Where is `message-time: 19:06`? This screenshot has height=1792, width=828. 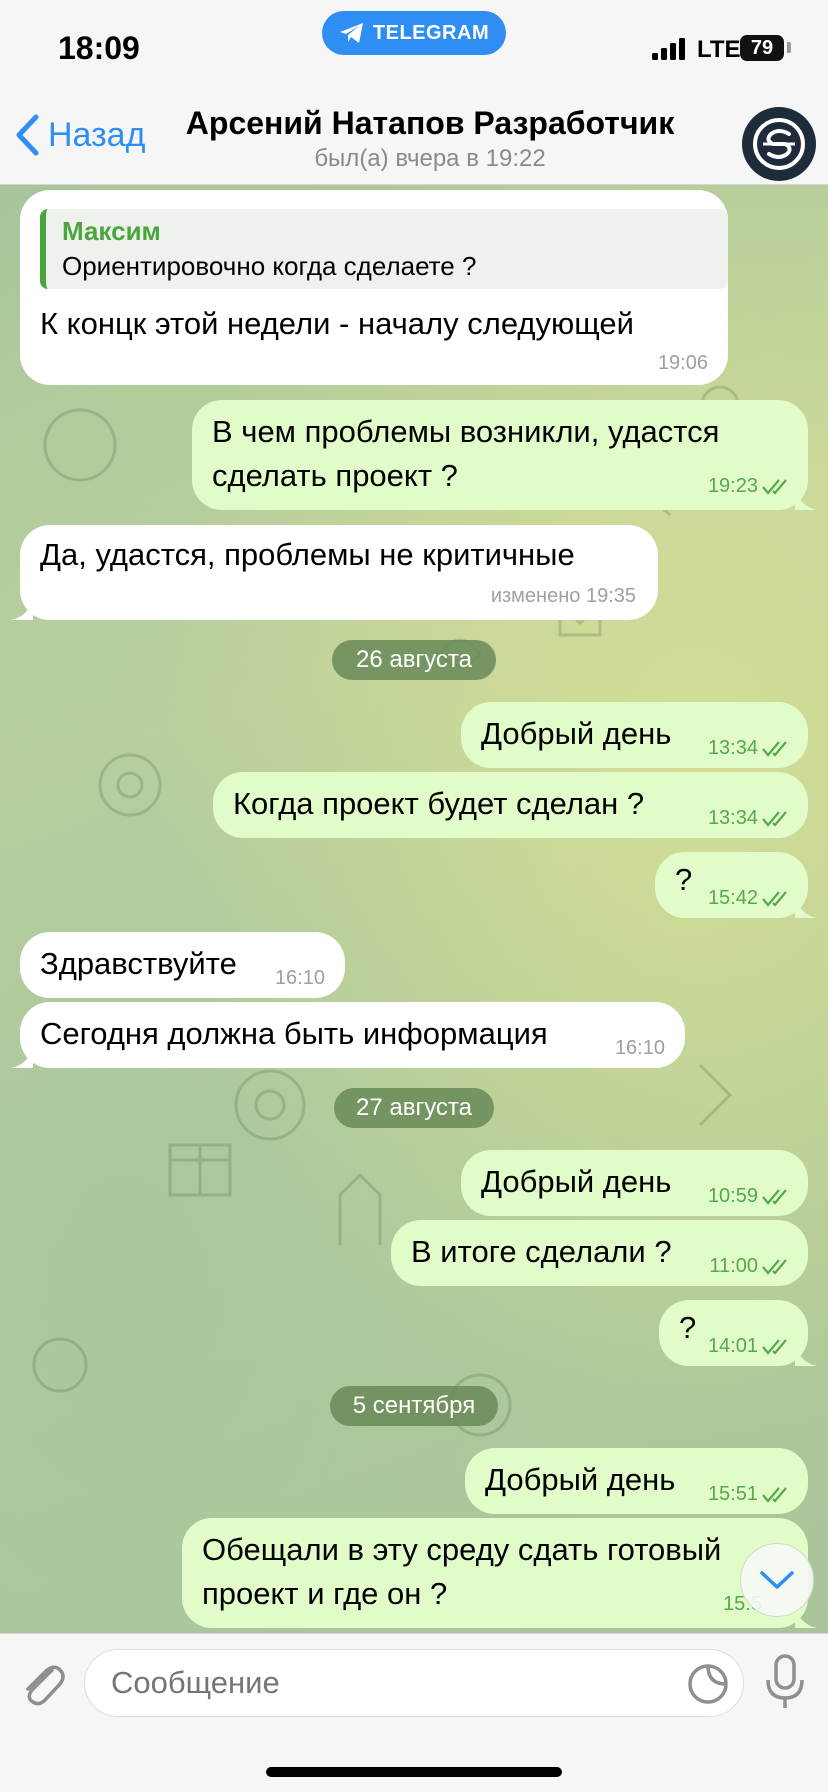 message-time: 19:06 is located at coordinates (682, 363).